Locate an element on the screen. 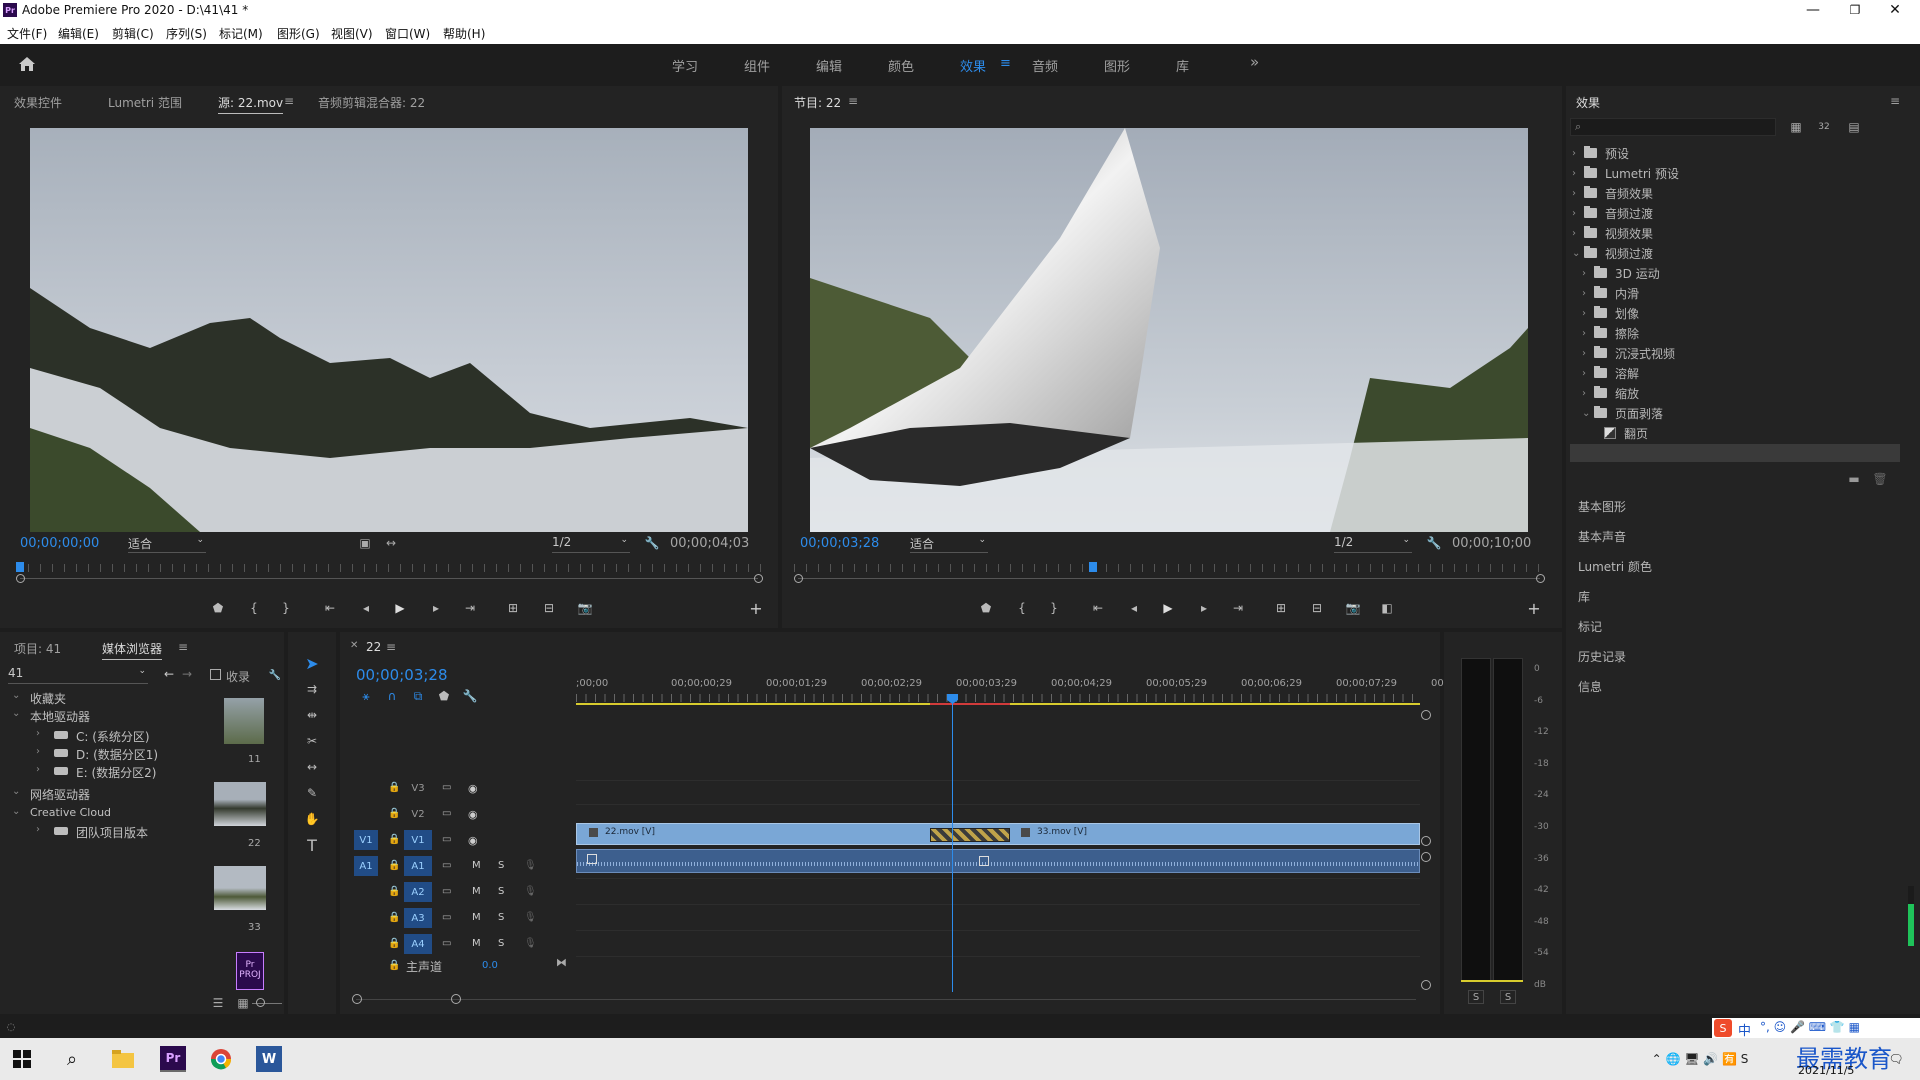 The width and height of the screenshot is (1920, 1080). voiceover-icon: 🎙 is located at coordinates (530, 891).